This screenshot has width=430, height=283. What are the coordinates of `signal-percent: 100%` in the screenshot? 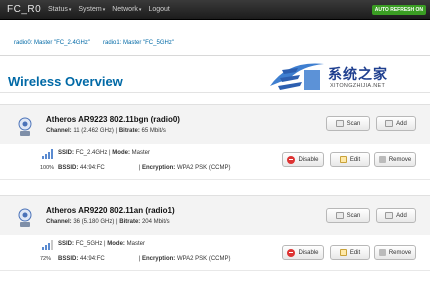 It's located at (47, 168).